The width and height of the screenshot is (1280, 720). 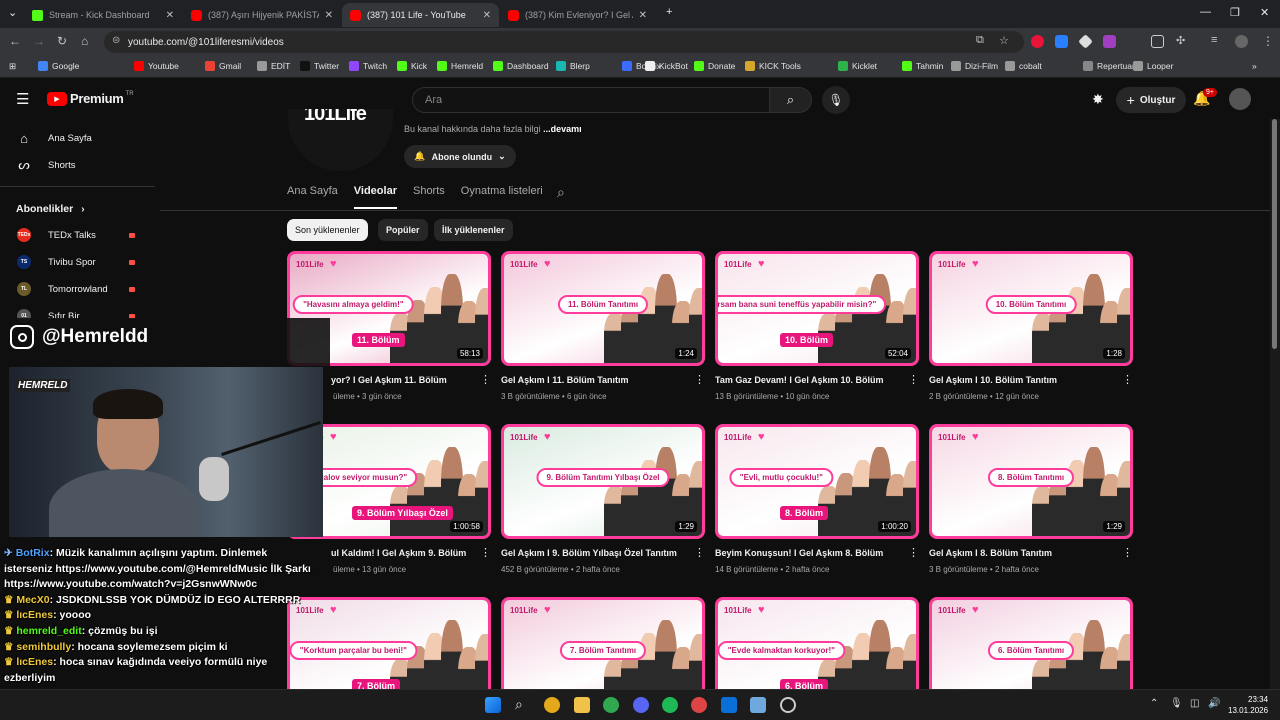 I want to click on bookmark-item: Looper, so click(x=1153, y=66).